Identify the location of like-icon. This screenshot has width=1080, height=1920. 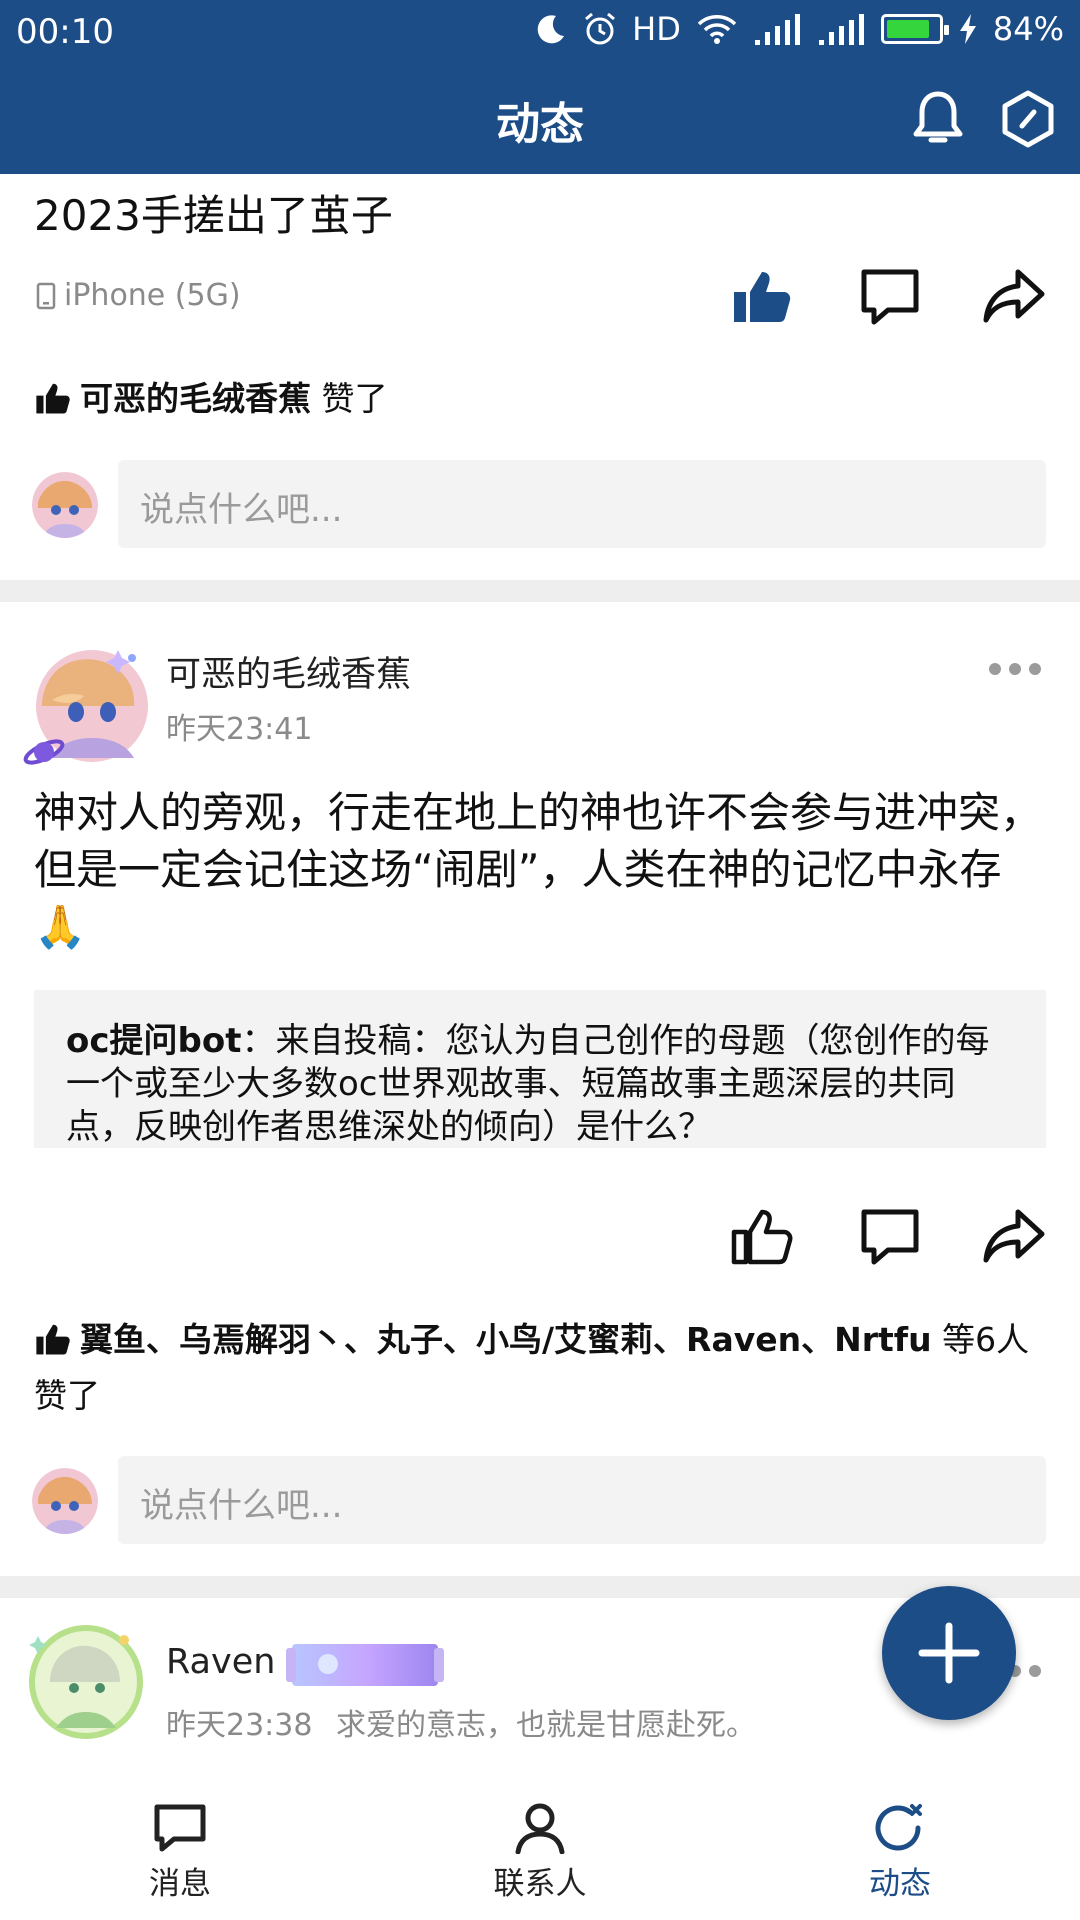
(762, 1236).